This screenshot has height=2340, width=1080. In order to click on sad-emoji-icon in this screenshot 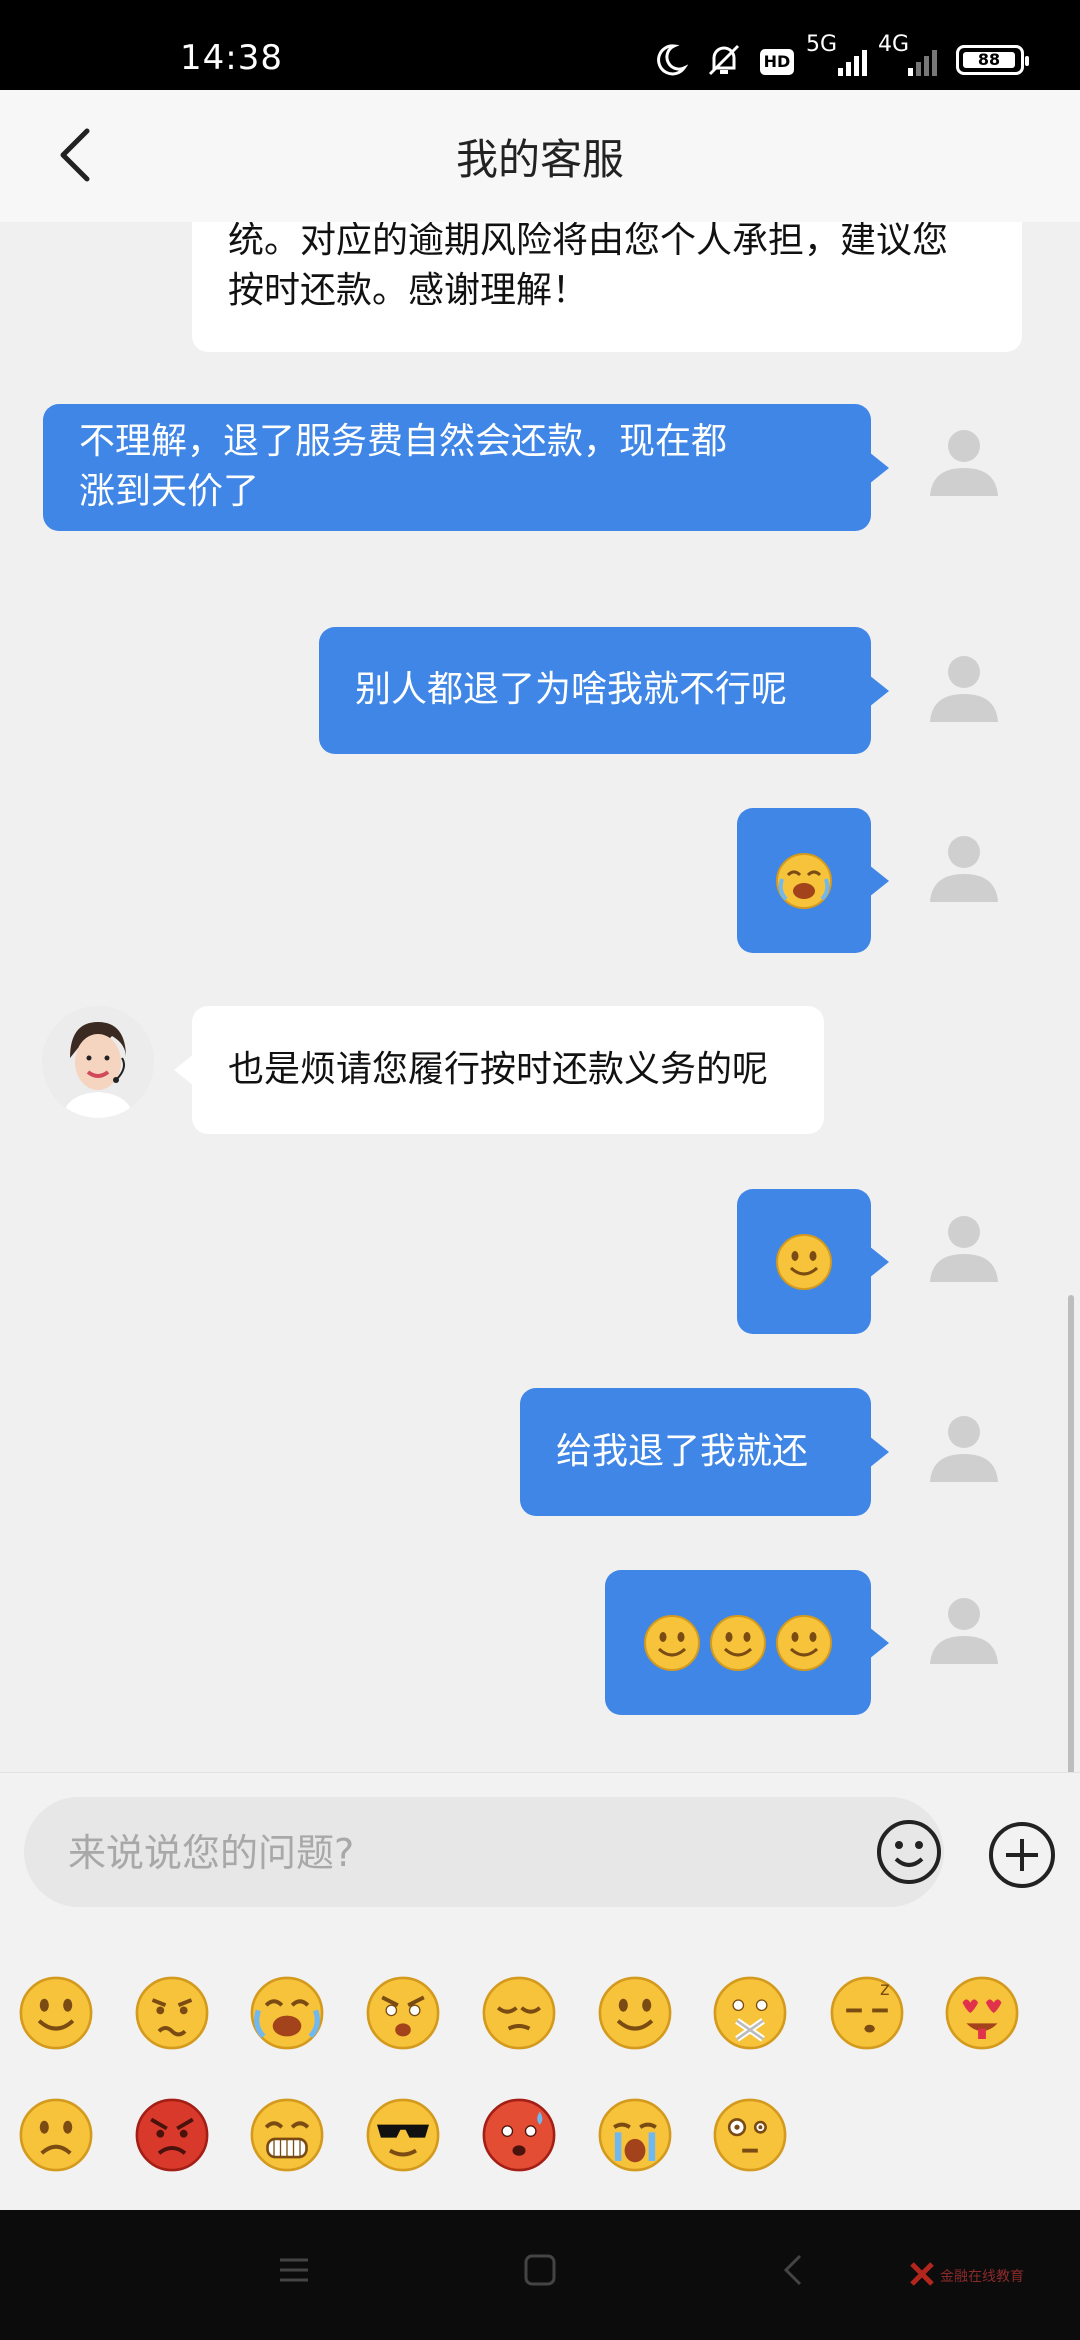, I will do `click(56, 2135)`.